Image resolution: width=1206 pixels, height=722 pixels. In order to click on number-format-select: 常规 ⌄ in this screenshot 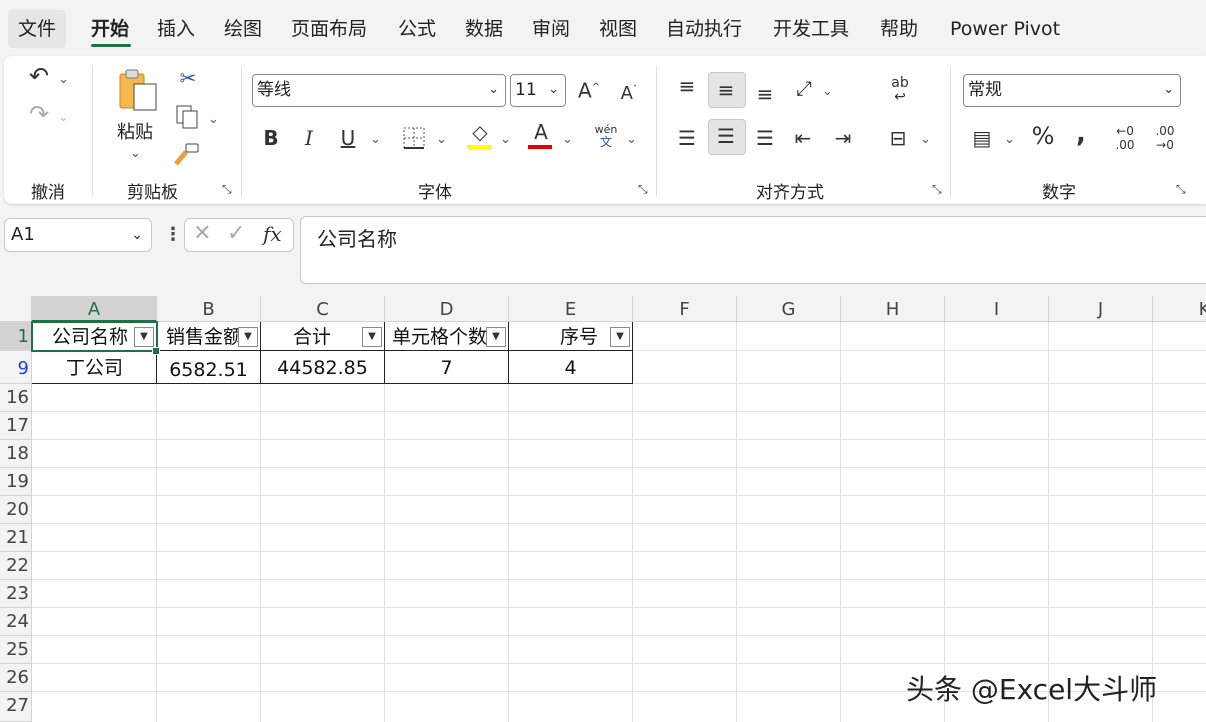, I will do `click(1072, 90)`.